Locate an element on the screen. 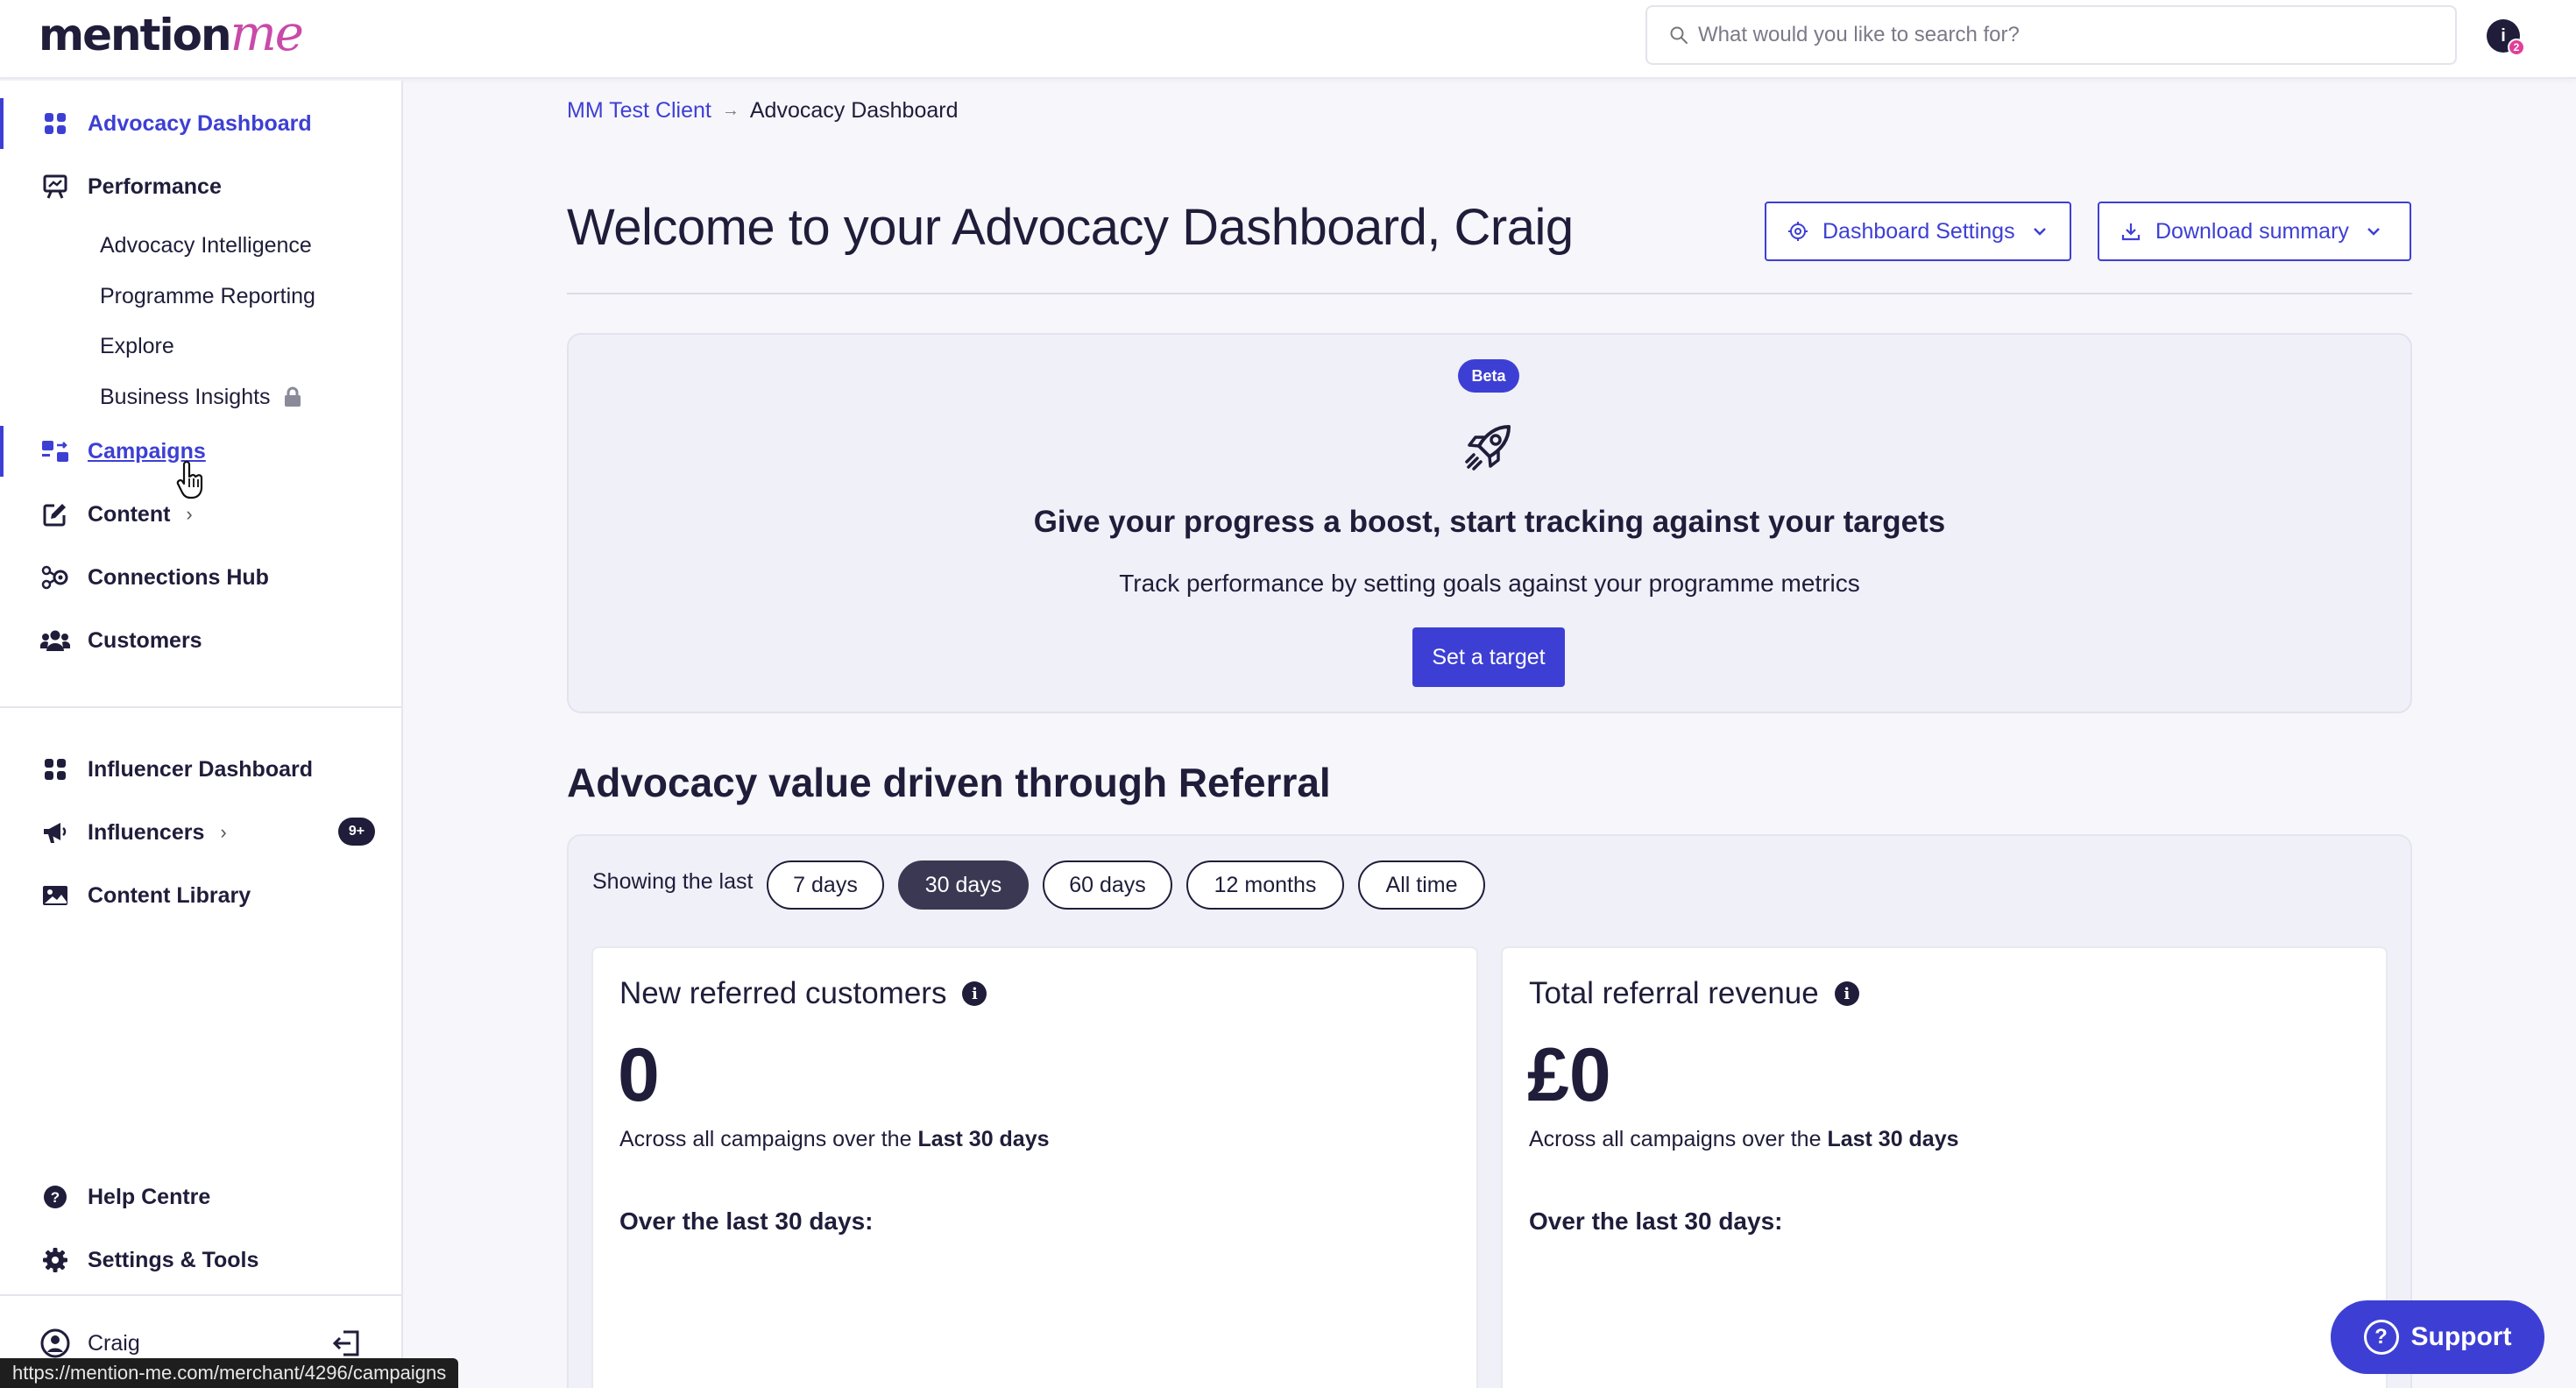 Image resolution: width=2576 pixels, height=1388 pixels. filter-chip-7-days: 7 days is located at coordinates (825, 885).